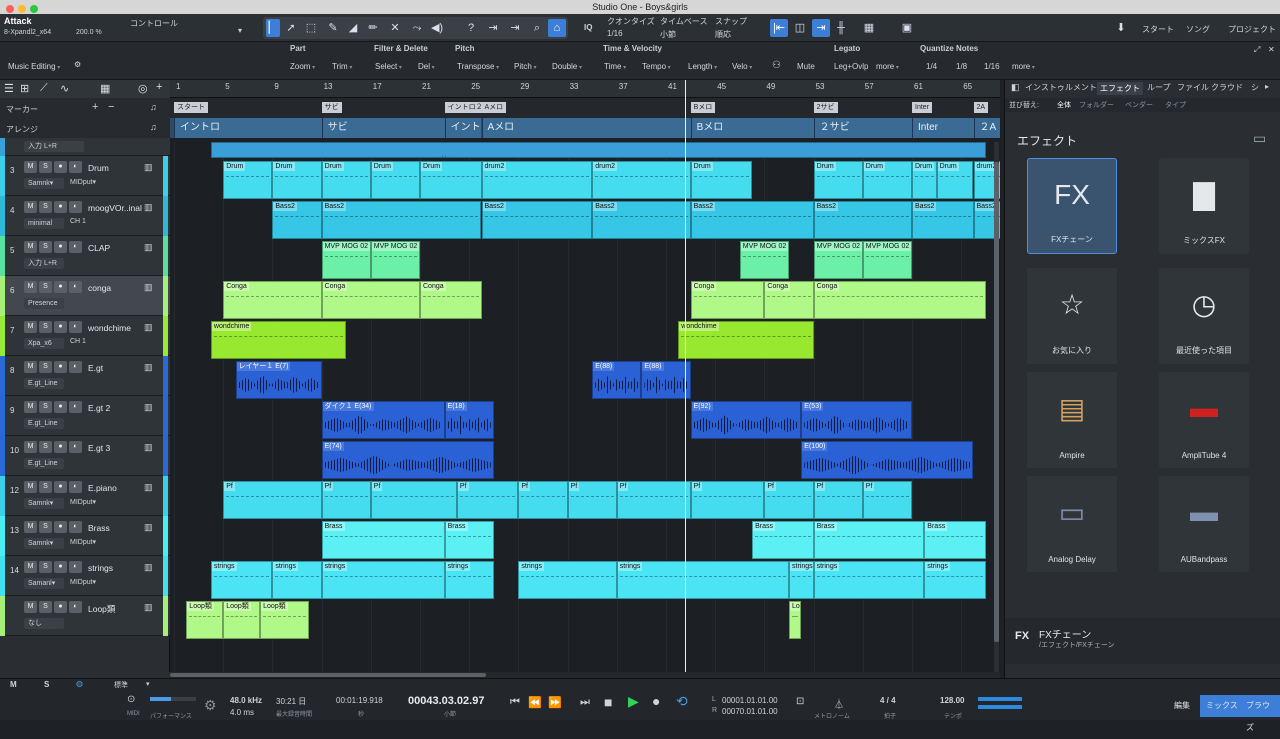 Image resolution: width=1280 pixels, height=739 pixels. What do you see at coordinates (752, 128) in the screenshot?
I see `arranger-section: Bメロ` at bounding box center [752, 128].